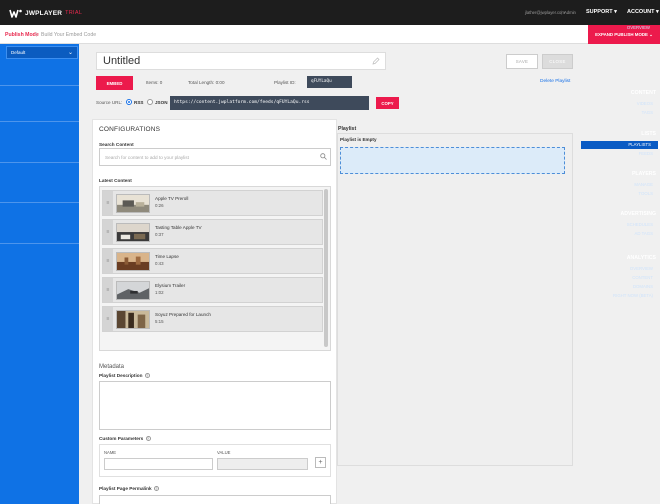 The width and height of the screenshot is (660, 504). I want to click on list-item: ≡ Apple TV Preroll 0:26, so click(212, 203).